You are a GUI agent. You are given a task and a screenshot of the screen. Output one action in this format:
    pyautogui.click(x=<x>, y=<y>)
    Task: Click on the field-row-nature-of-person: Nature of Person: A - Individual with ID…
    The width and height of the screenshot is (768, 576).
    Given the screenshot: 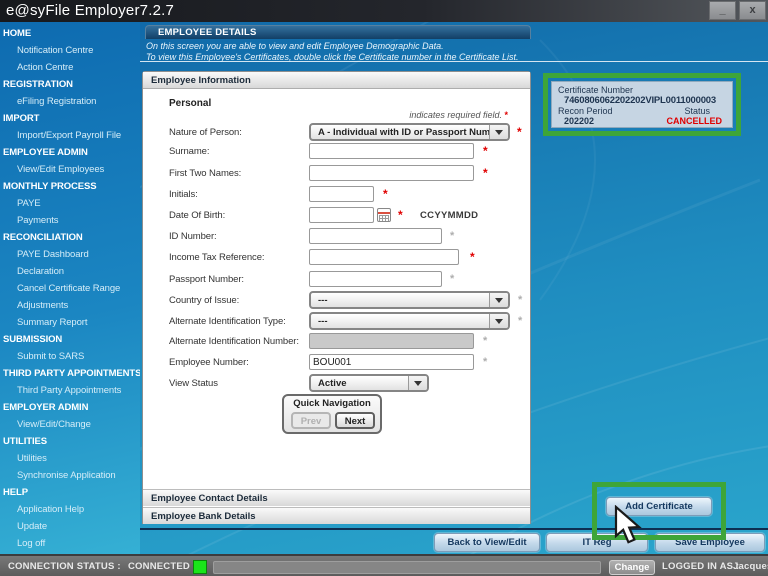 What is the action you would take?
    pyautogui.click(x=337, y=132)
    